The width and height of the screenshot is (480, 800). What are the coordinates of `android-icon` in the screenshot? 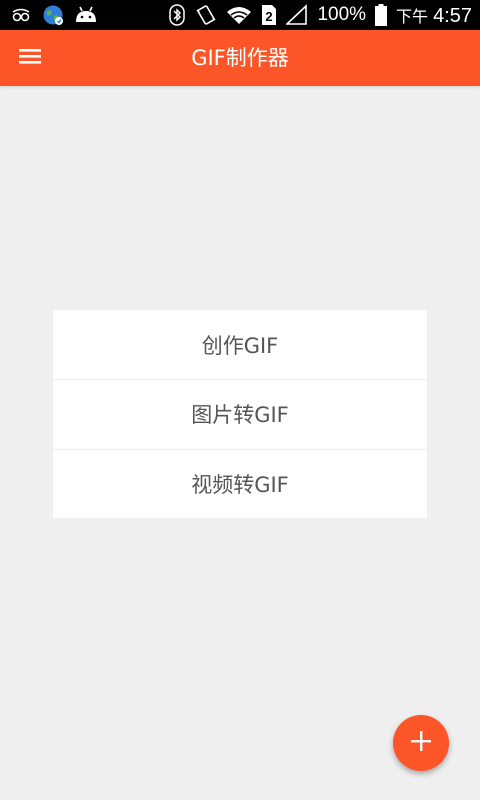 It's located at (86, 15).